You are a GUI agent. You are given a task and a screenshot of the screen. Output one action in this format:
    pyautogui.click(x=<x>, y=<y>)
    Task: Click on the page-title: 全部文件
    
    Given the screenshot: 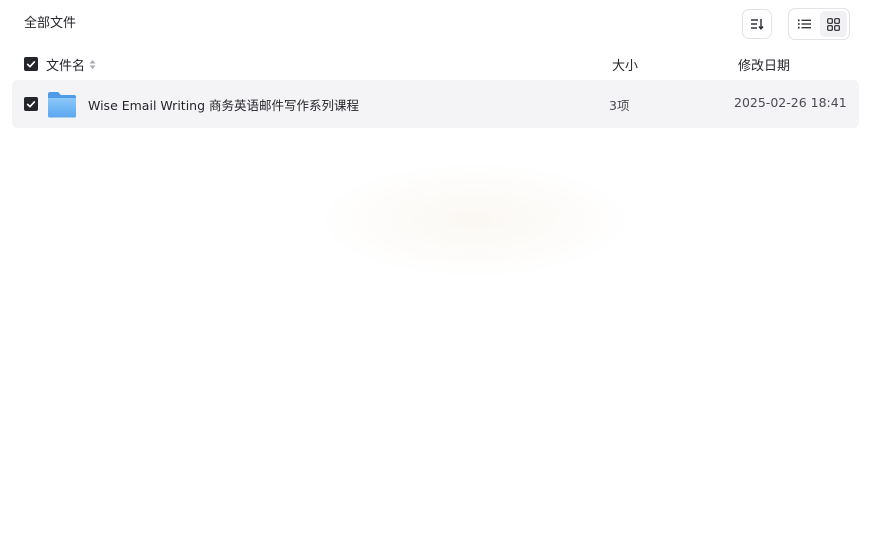 What is the action you would take?
    pyautogui.click(x=50, y=23)
    